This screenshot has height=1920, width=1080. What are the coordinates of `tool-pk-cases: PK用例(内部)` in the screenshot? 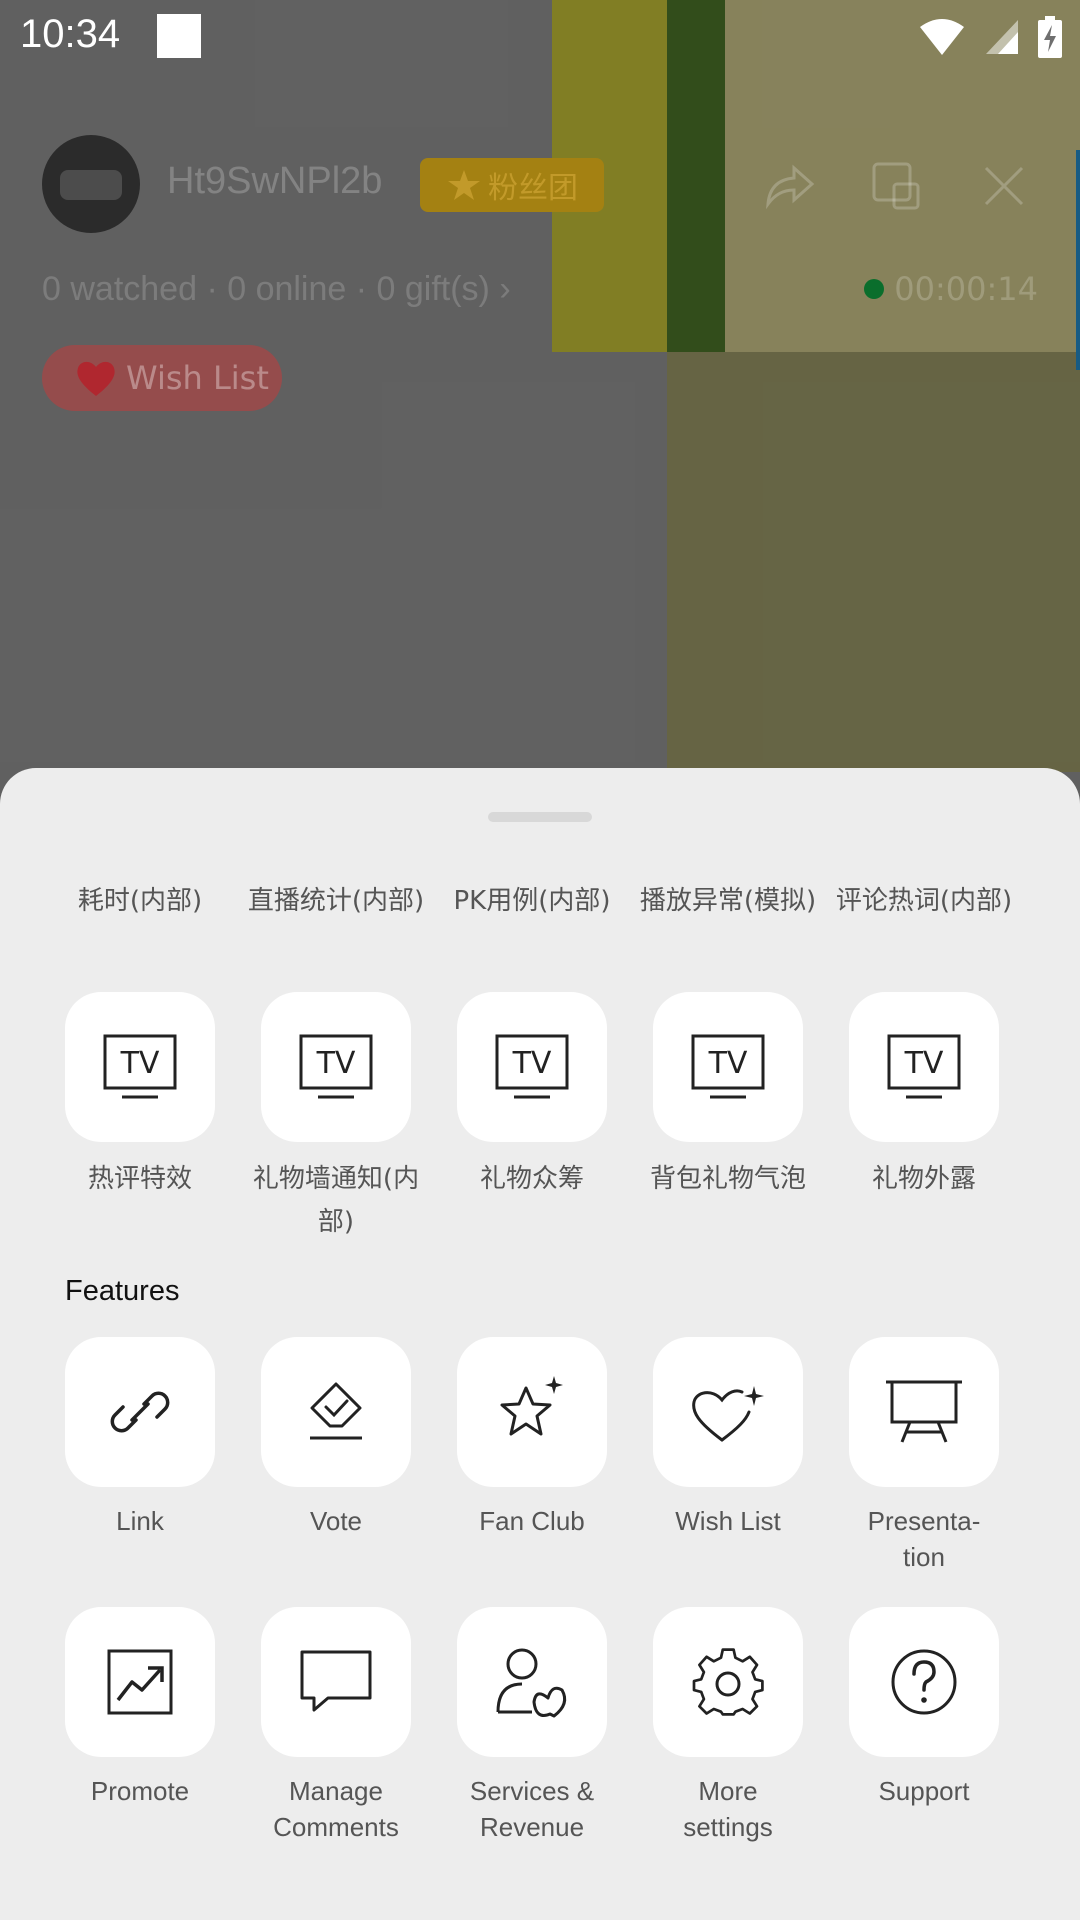 It's located at (532, 901).